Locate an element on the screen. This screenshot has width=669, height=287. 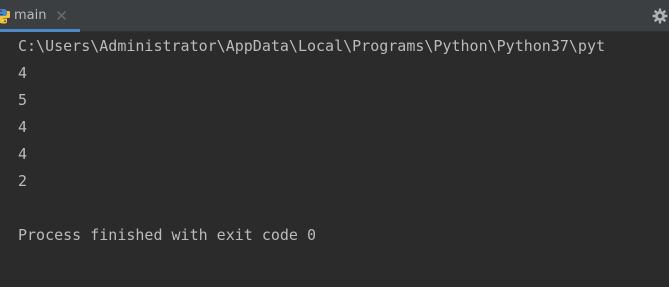
tab-main: main is located at coordinates (40, 16).